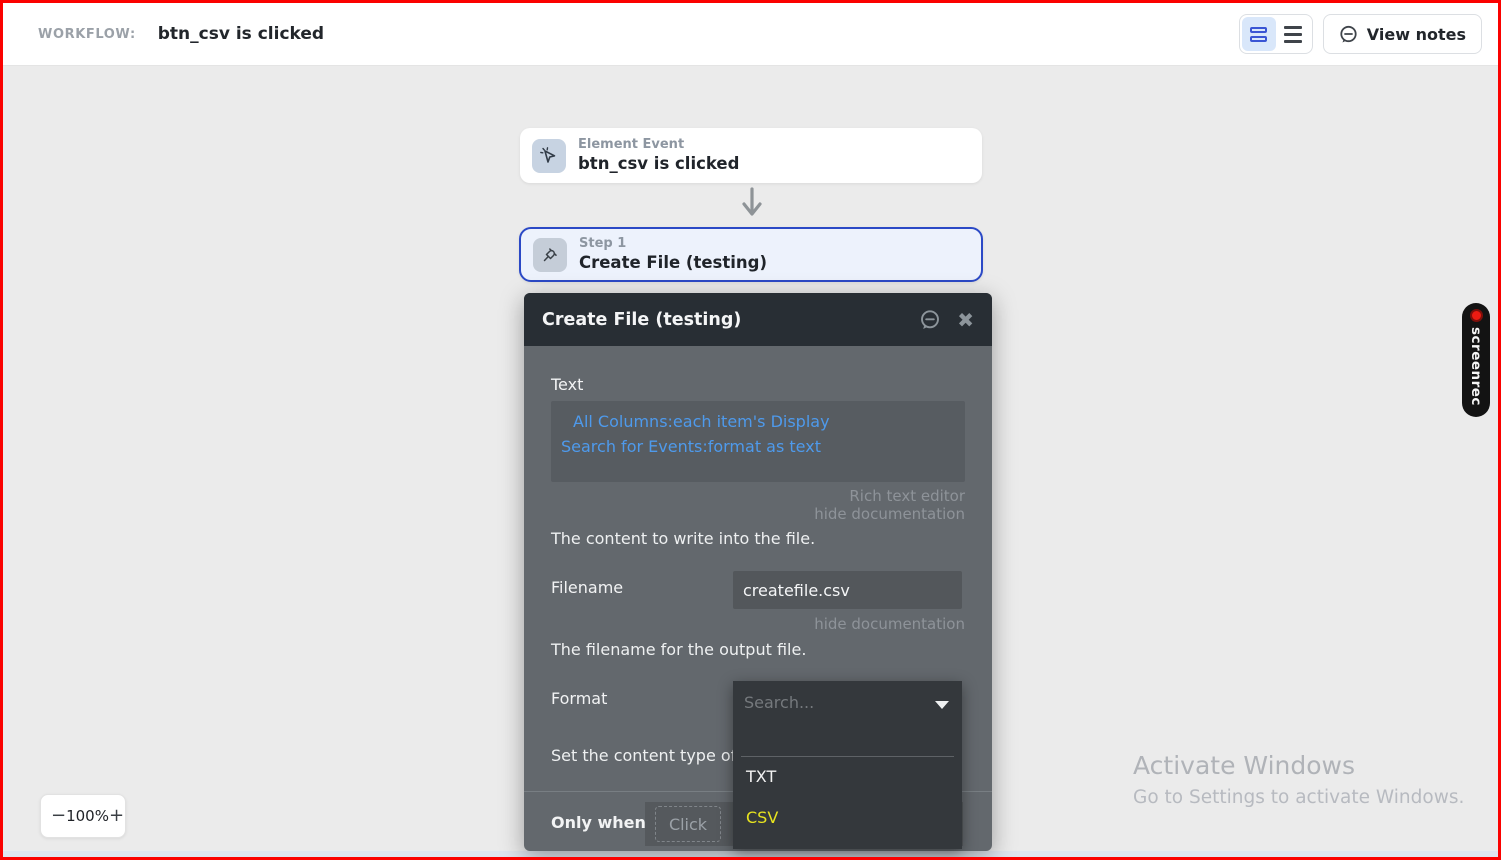  I want to click on activate-windows-title: Activate Windows, so click(1244, 765).